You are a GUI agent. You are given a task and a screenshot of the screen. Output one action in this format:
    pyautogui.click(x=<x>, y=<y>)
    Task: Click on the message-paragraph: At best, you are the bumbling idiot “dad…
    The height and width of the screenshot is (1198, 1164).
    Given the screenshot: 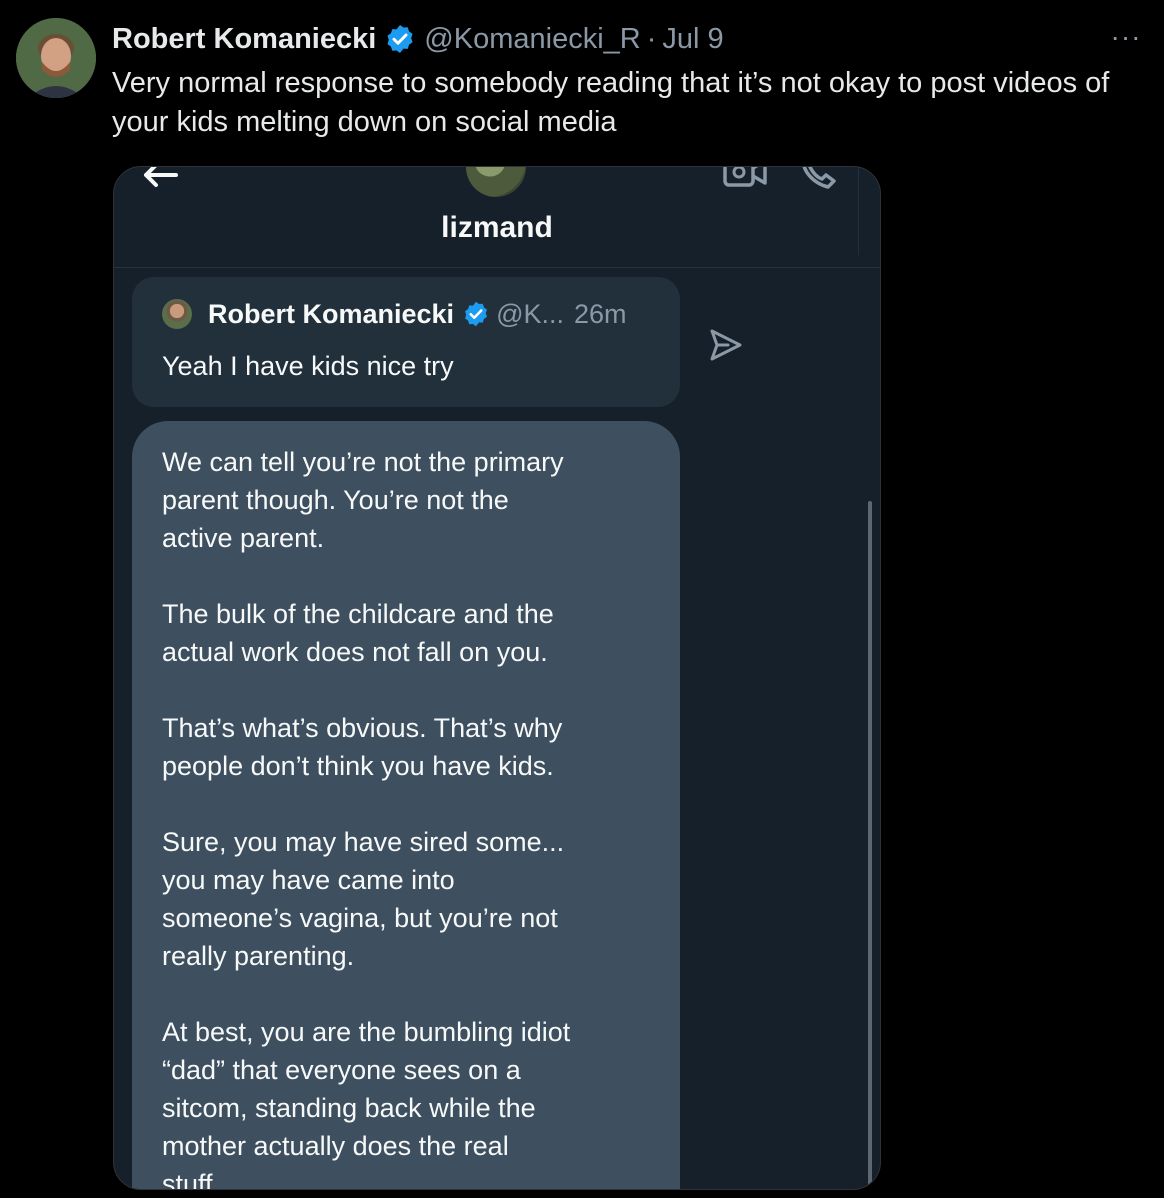 What is the action you would take?
    pyautogui.click(x=366, y=1103)
    